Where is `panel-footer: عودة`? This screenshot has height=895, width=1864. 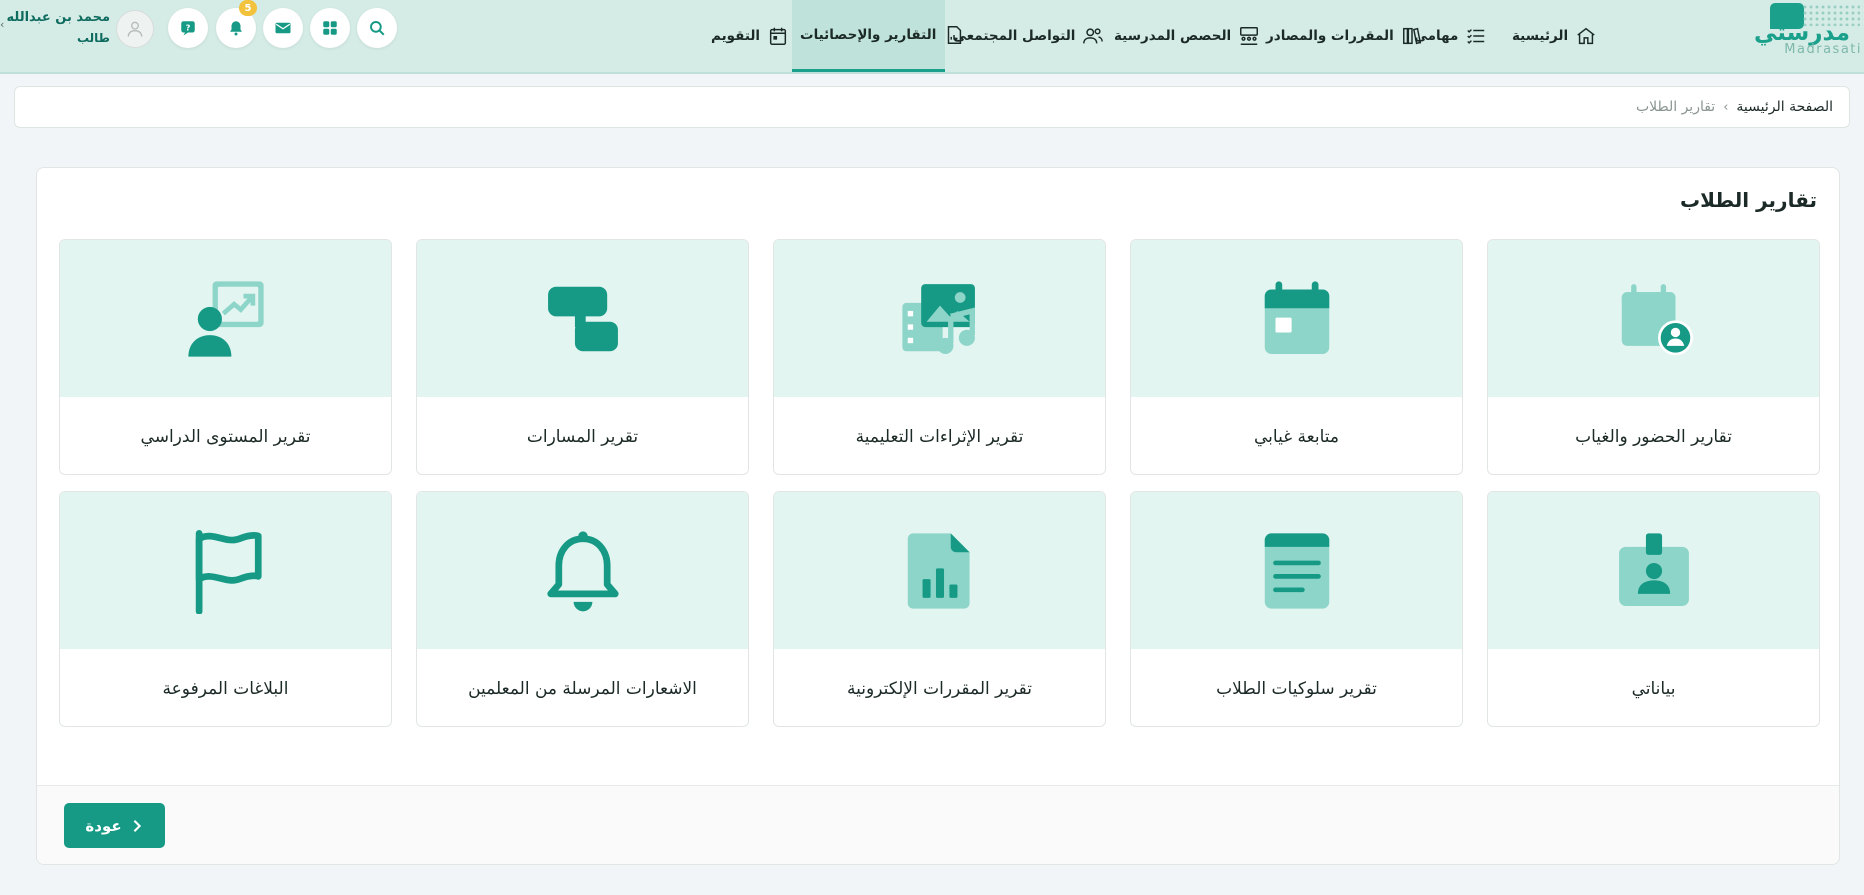
panel-footer: عودة is located at coordinates (938, 824).